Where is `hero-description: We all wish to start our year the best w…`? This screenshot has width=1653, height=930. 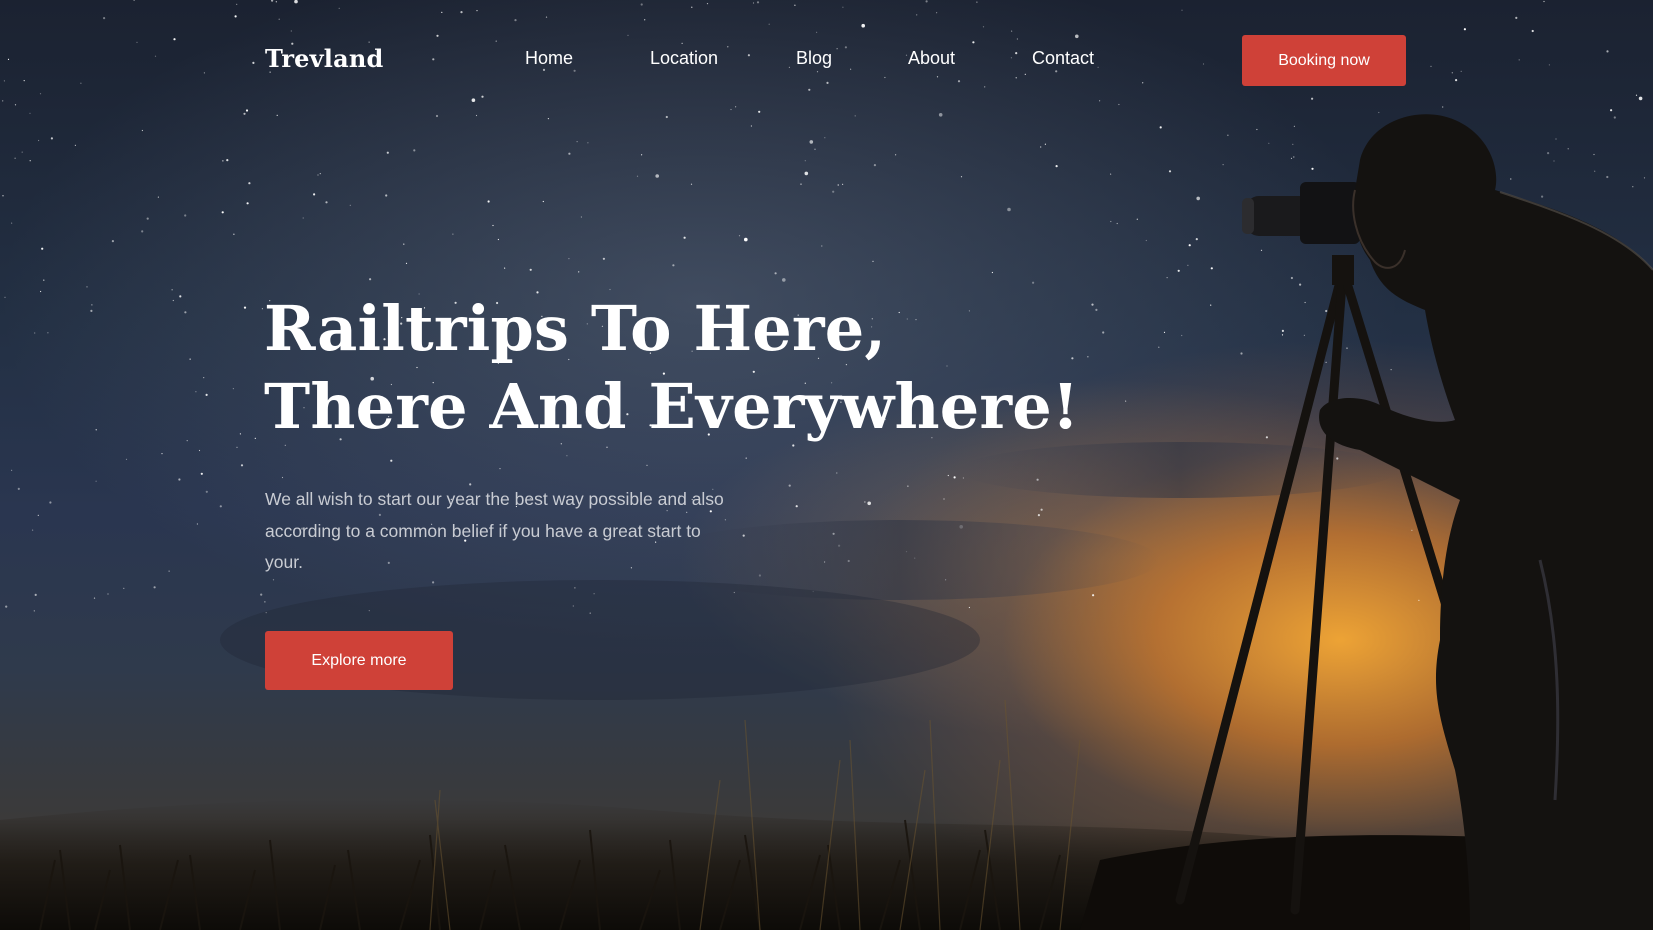
hero-description: We all wish to start our year the best w… is located at coordinates (494, 530).